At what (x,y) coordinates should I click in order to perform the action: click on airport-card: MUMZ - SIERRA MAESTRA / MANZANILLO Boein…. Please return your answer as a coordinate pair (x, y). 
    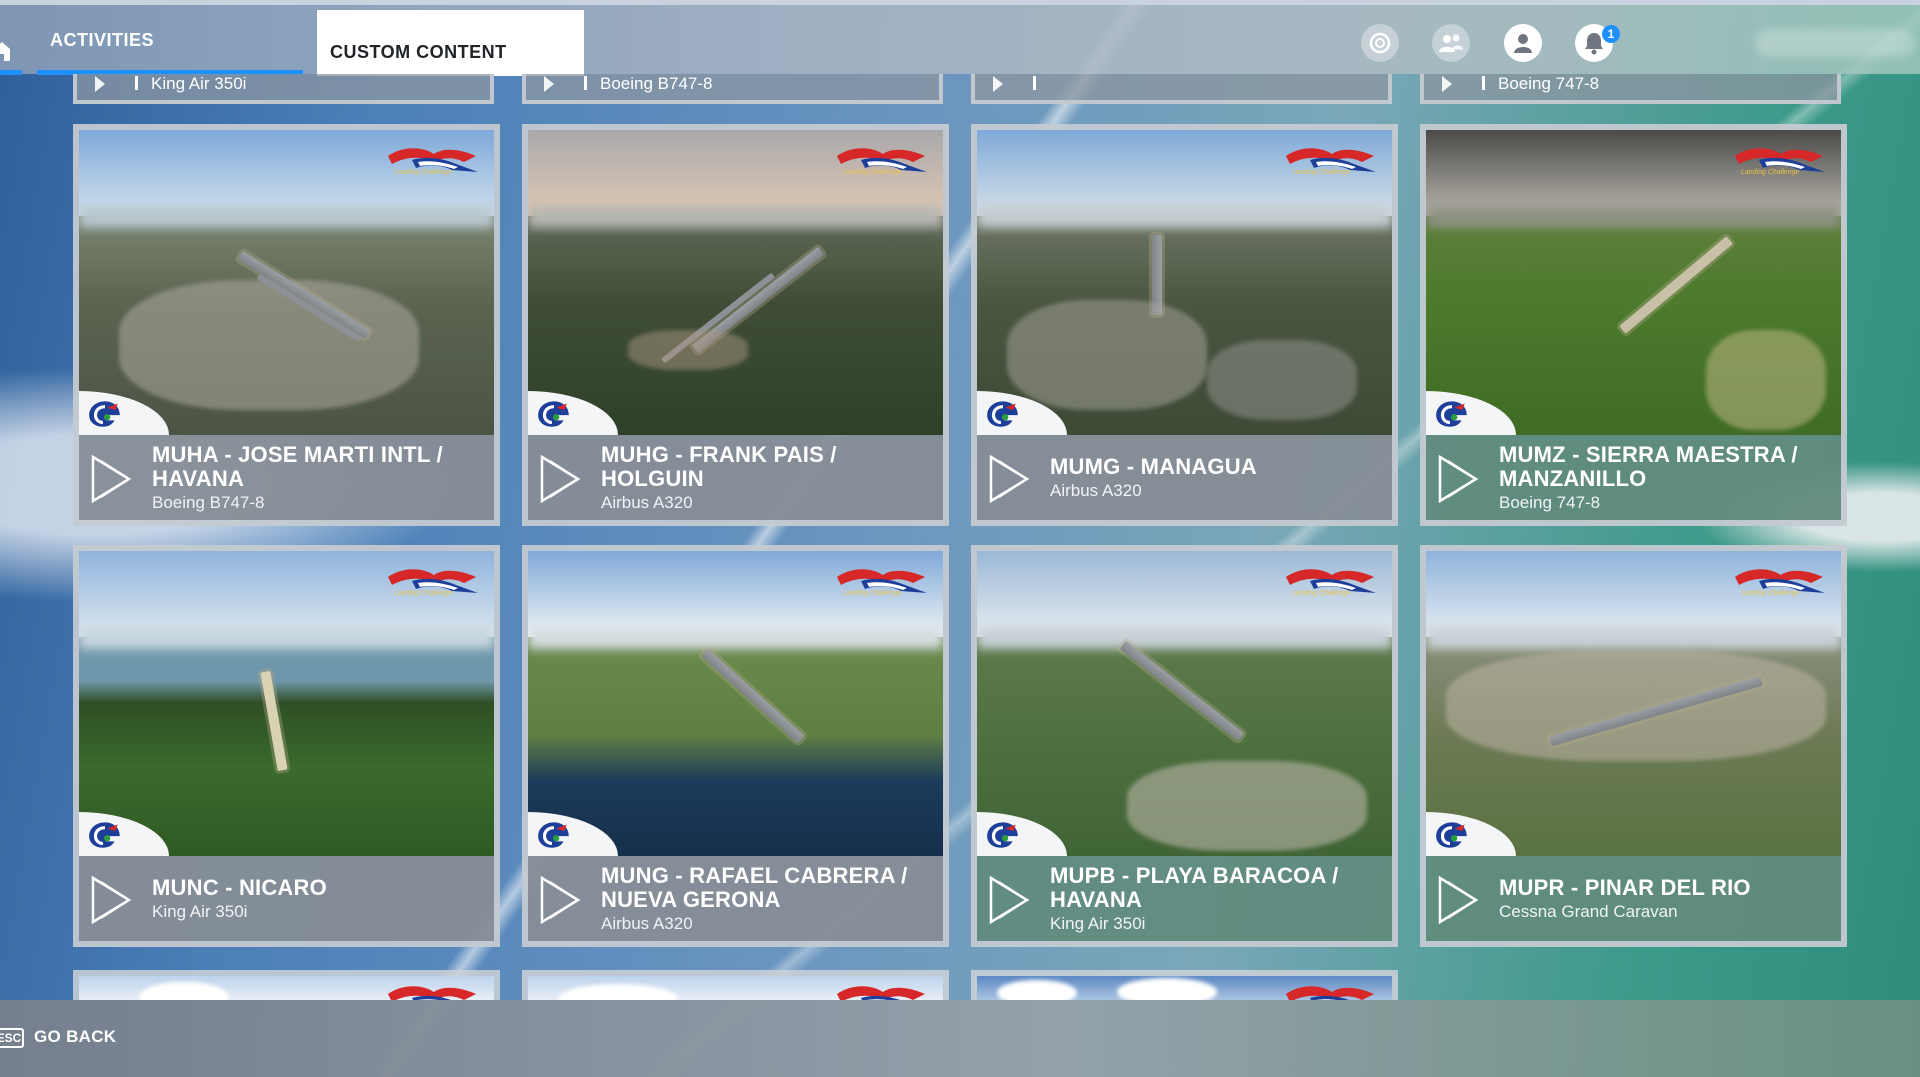
    Looking at the image, I should click on (1633, 325).